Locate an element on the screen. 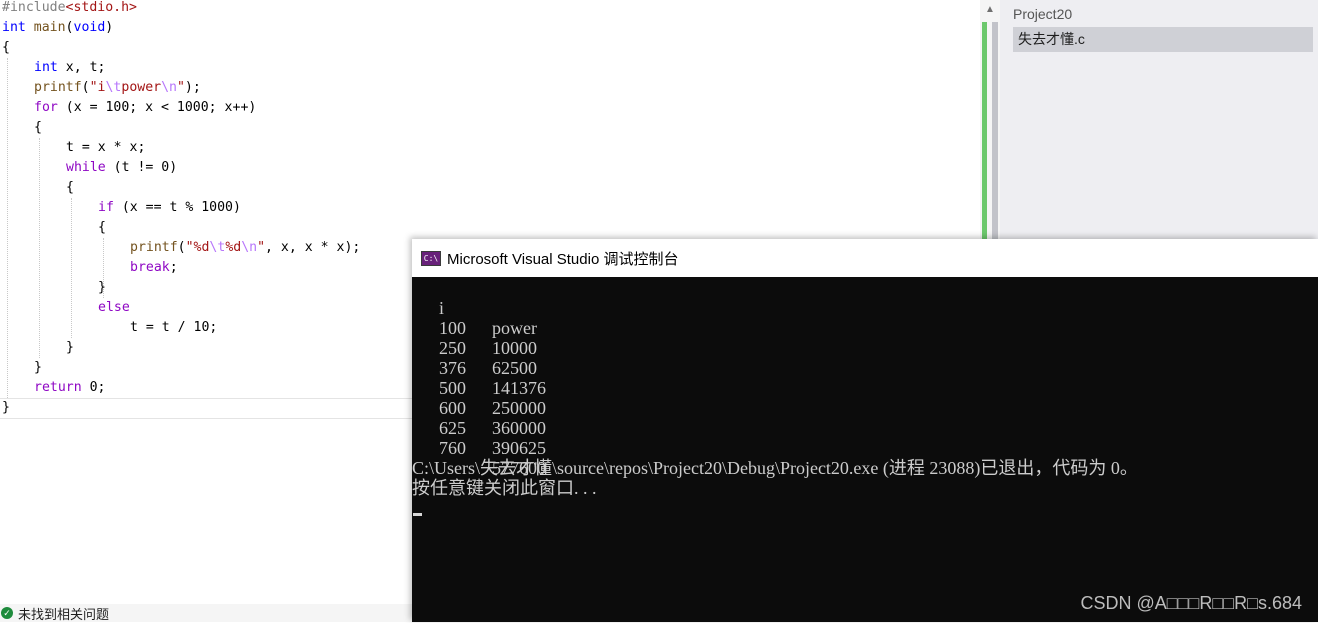  console-header-row: i power is located at coordinates (474, 308).